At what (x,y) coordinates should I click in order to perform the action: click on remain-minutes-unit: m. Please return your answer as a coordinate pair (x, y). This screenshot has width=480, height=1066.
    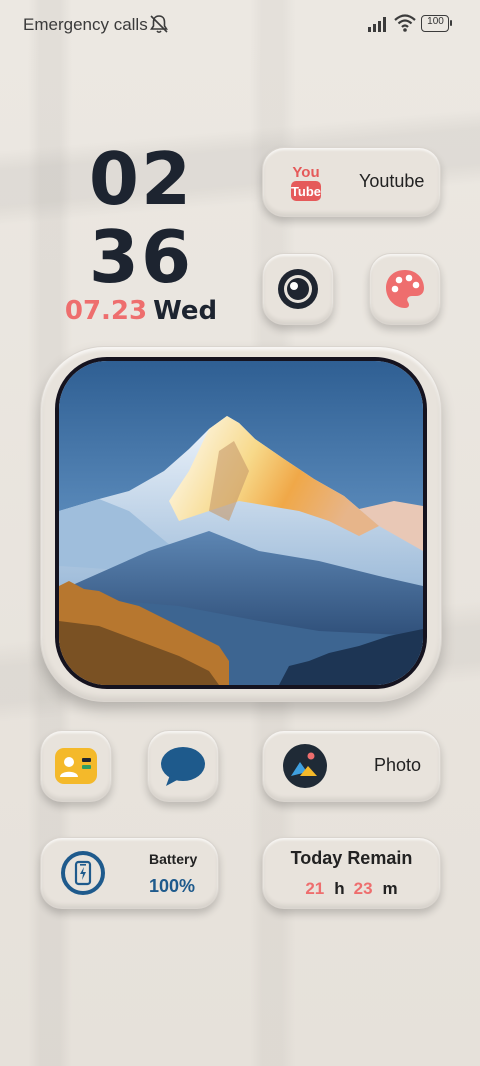
    Looking at the image, I should click on (390, 888).